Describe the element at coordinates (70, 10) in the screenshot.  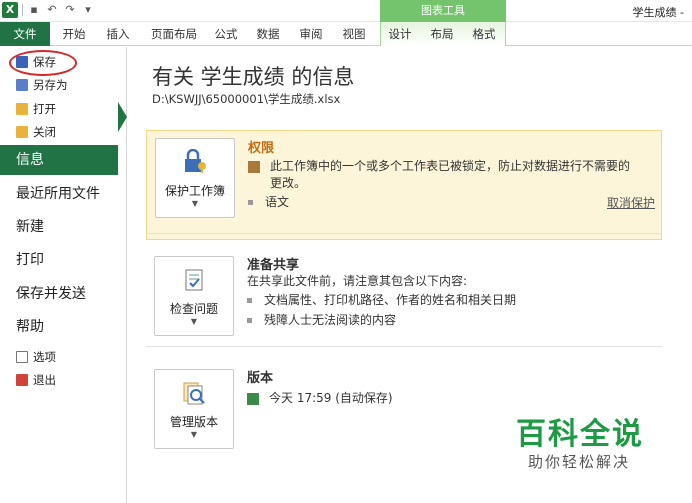
I see `redo-icon: ↷` at that location.